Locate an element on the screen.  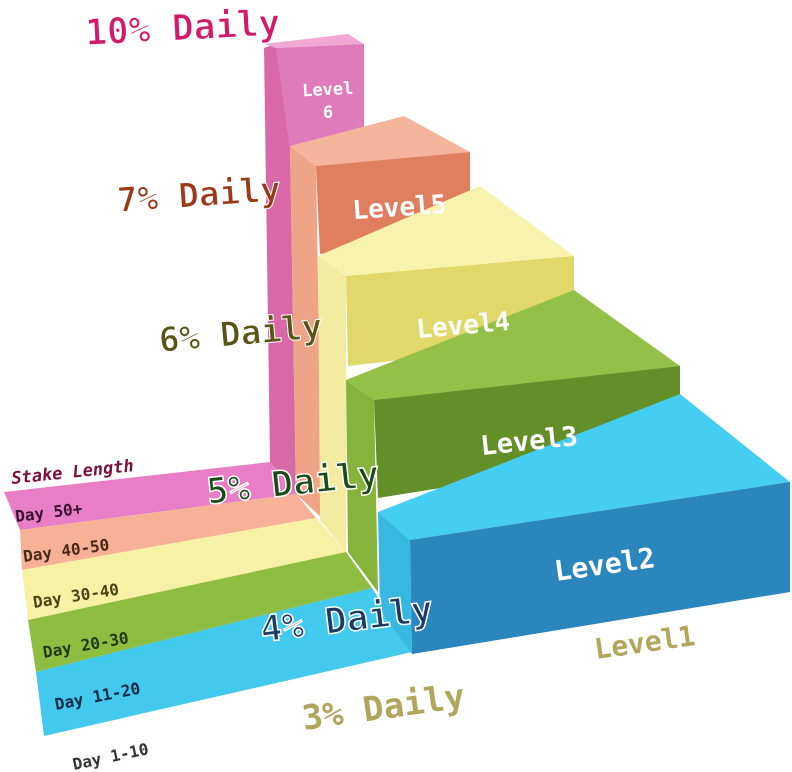
level-1-label: Level1 is located at coordinates (644, 642).